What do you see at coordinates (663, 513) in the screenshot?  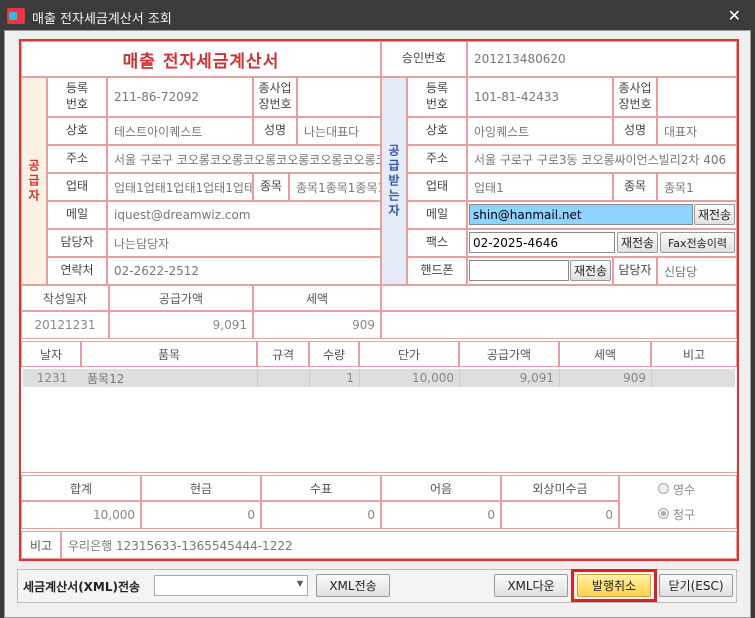 I see `claim-radio-icon` at bounding box center [663, 513].